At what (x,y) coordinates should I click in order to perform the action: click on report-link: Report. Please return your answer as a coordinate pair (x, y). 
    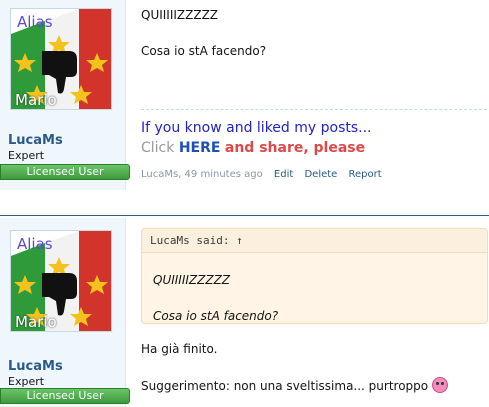
    Looking at the image, I should click on (365, 174).